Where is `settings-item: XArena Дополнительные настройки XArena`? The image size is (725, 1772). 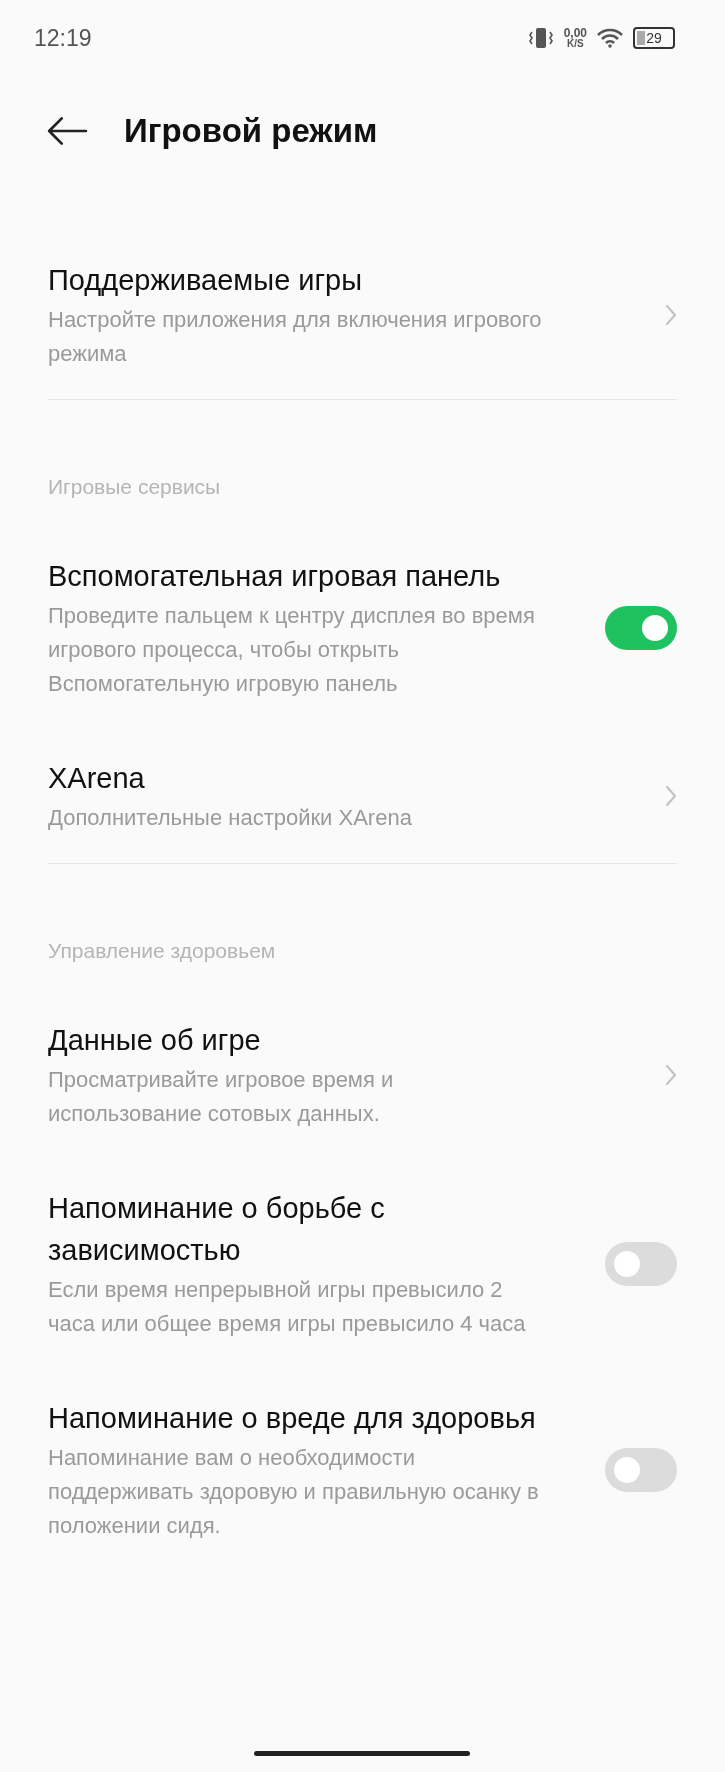
settings-item: XArena Дополнительные настройки XArena is located at coordinates (362, 796).